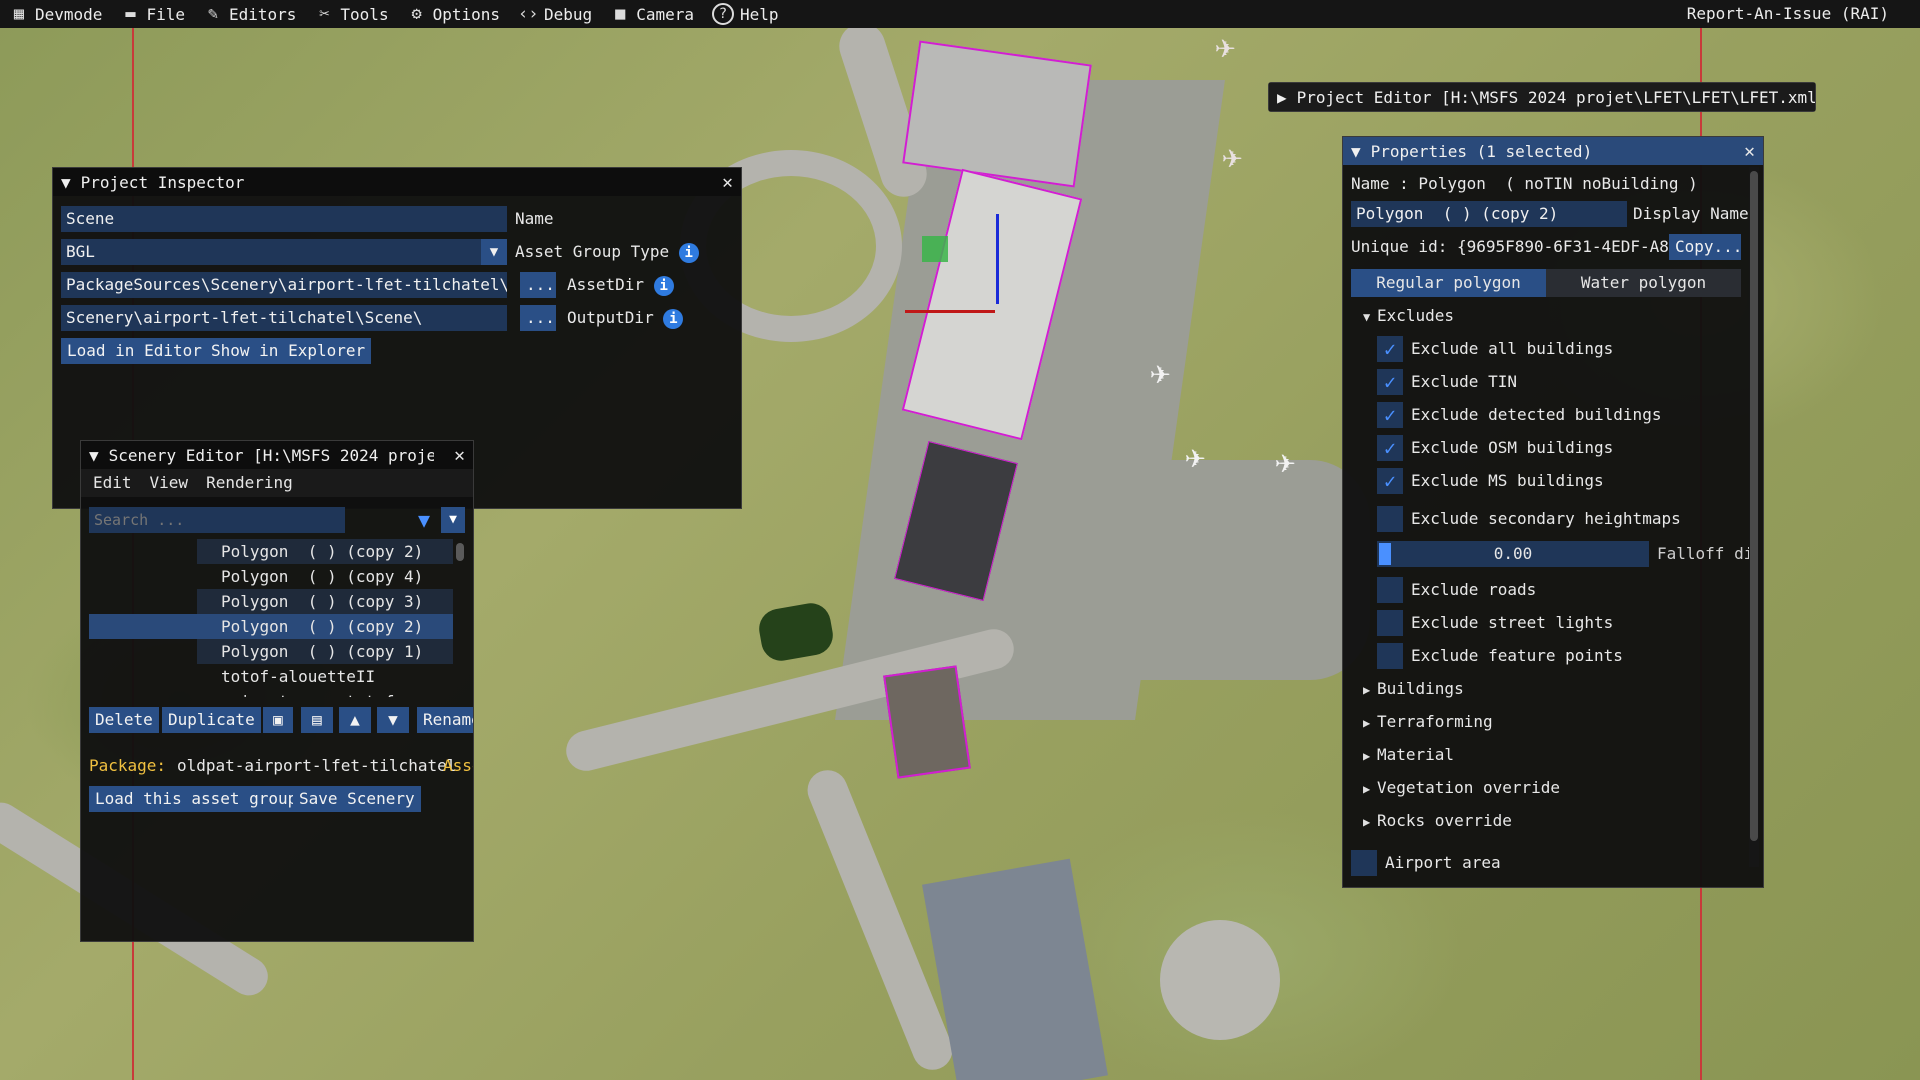 Image resolution: width=1920 pixels, height=1080 pixels. Describe the element at coordinates (351, 14) in the screenshot. I see `menu-tools: ✂ Tools` at that location.